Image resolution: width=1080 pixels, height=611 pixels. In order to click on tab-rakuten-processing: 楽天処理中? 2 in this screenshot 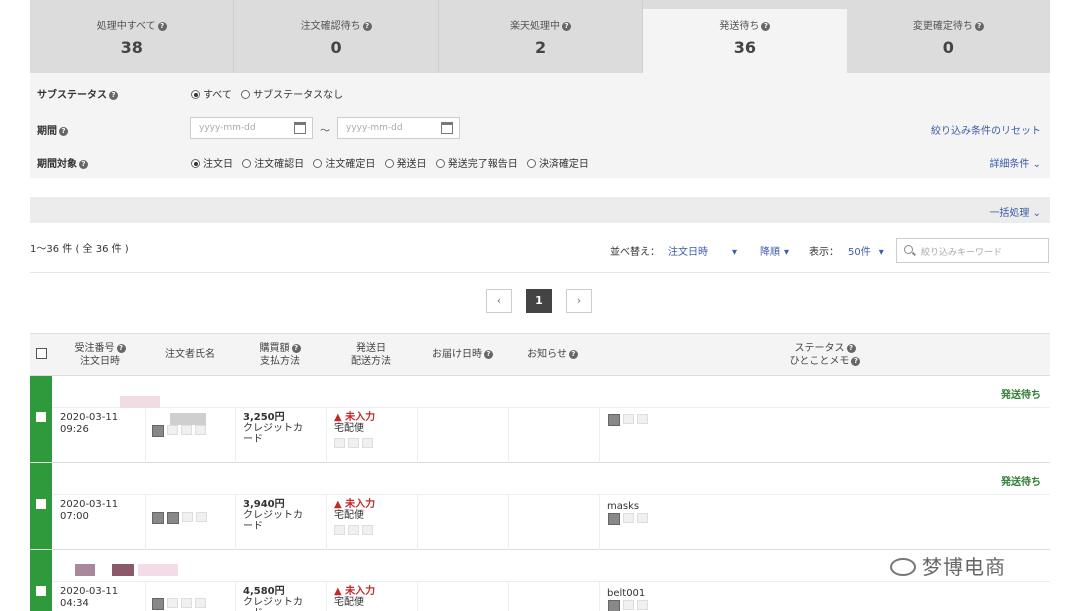, I will do `click(541, 36)`.